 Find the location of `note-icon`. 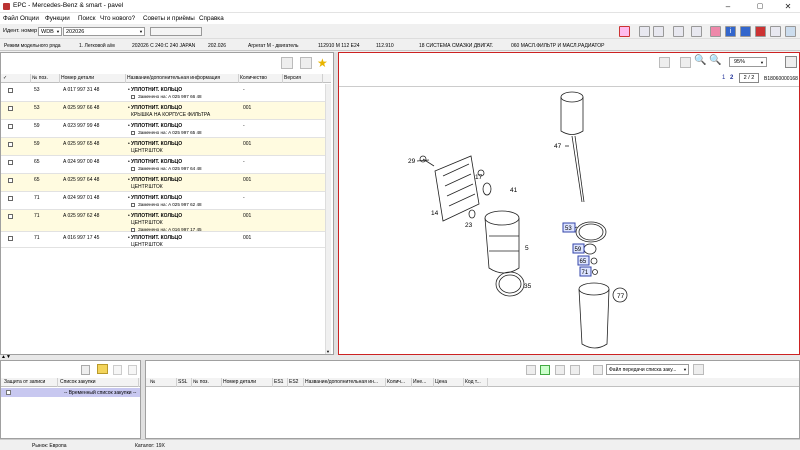

note-icon is located at coordinates (664, 62).